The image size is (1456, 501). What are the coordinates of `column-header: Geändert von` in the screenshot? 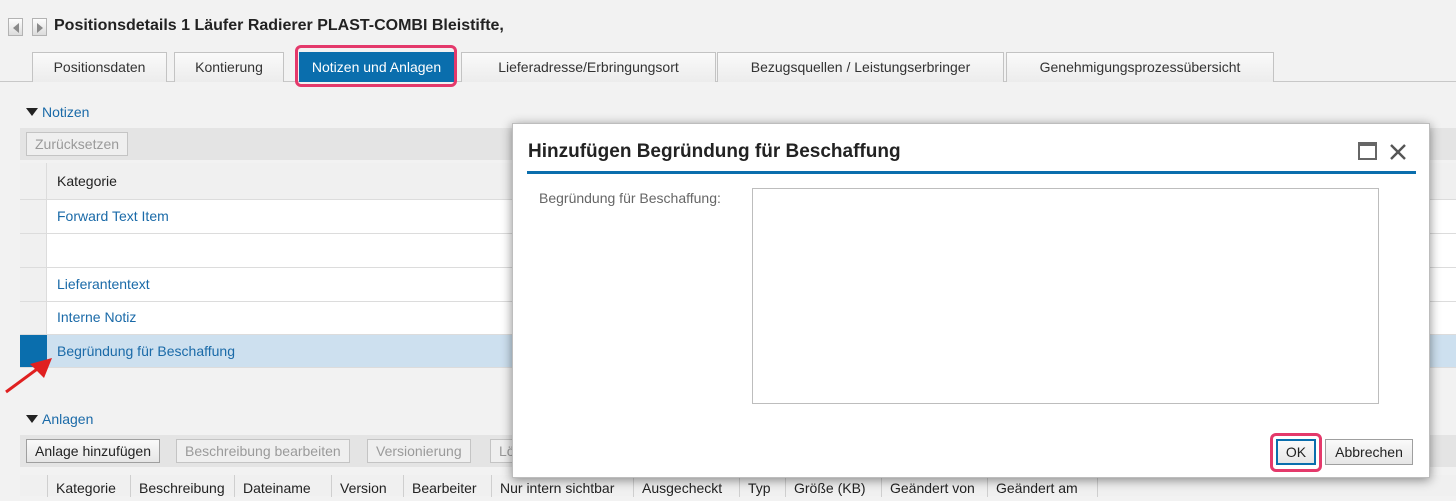 It's located at (935, 486).